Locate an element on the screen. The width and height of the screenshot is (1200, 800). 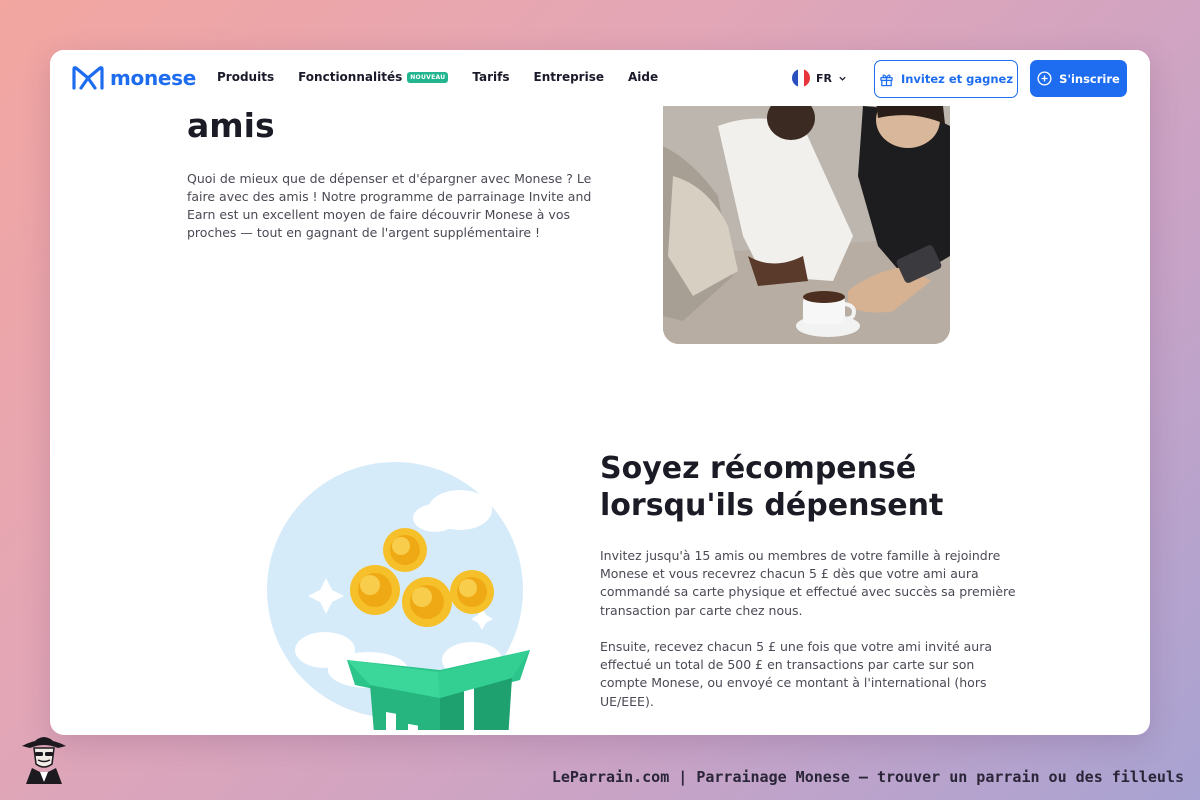
plus-circle-icon is located at coordinates (1044, 78).